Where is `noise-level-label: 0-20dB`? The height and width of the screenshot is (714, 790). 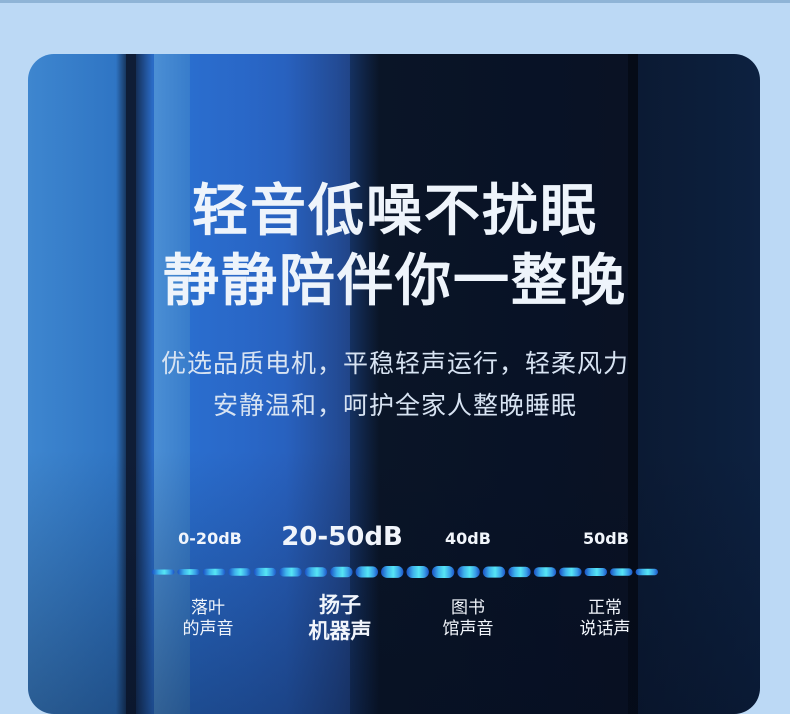 noise-level-label: 0-20dB is located at coordinates (210, 538).